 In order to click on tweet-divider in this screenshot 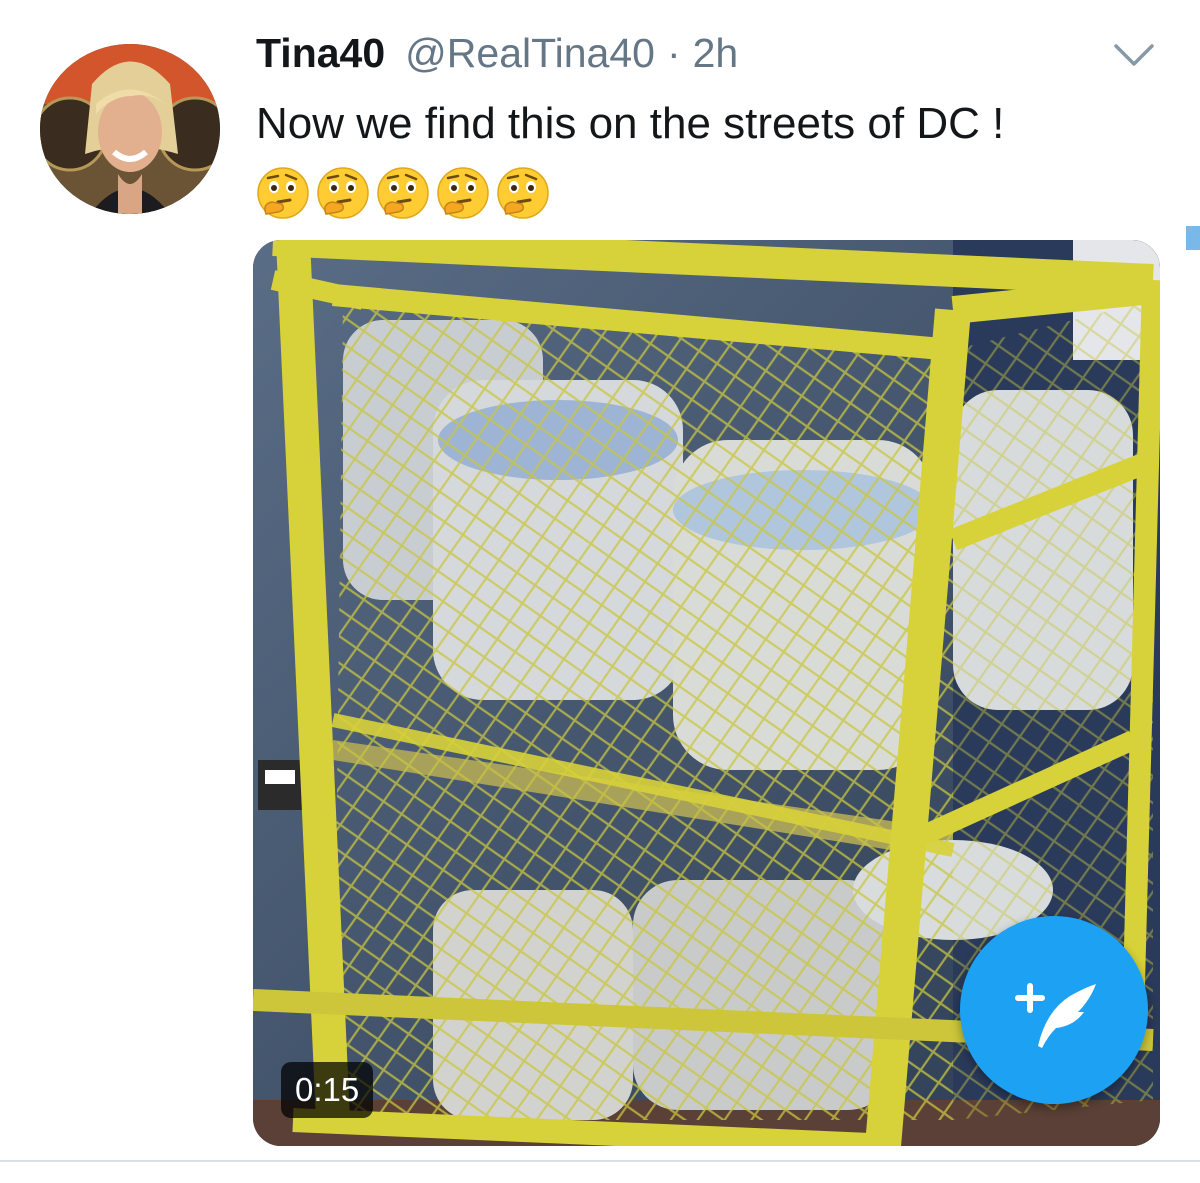, I will do `click(600, 1161)`.